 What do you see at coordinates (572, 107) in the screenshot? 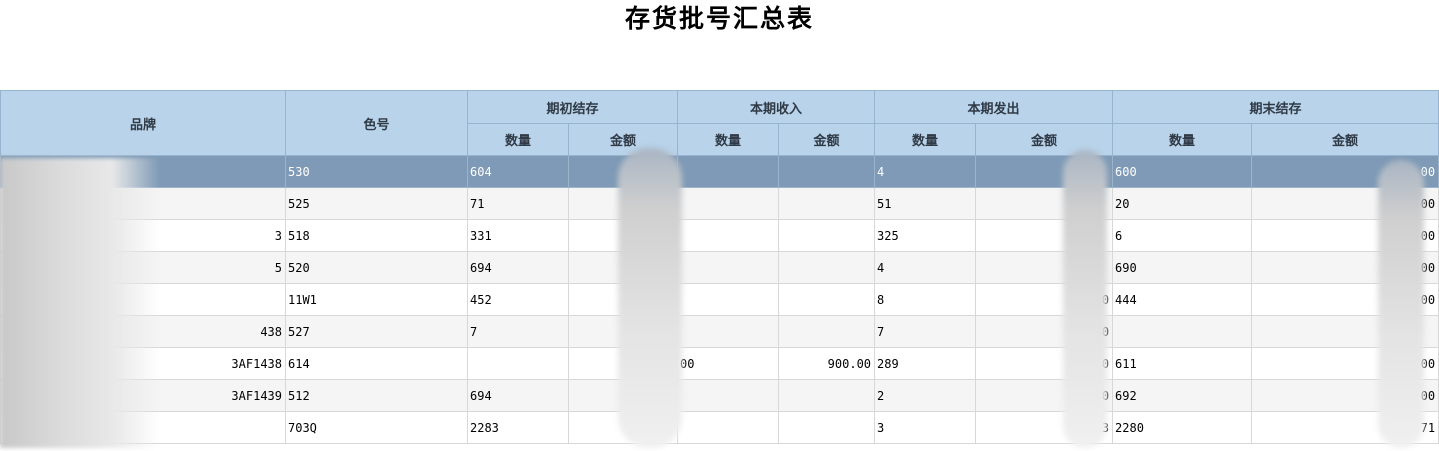
I see `col-group-opening: 期初结存` at bounding box center [572, 107].